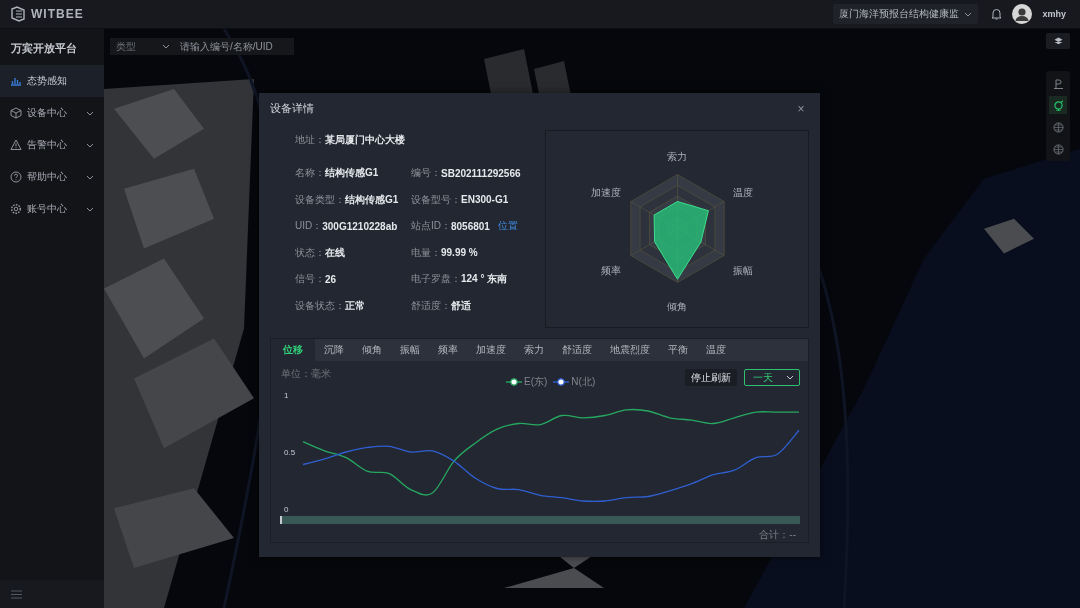  I want to click on radar-axis-label: 温度, so click(743, 193).